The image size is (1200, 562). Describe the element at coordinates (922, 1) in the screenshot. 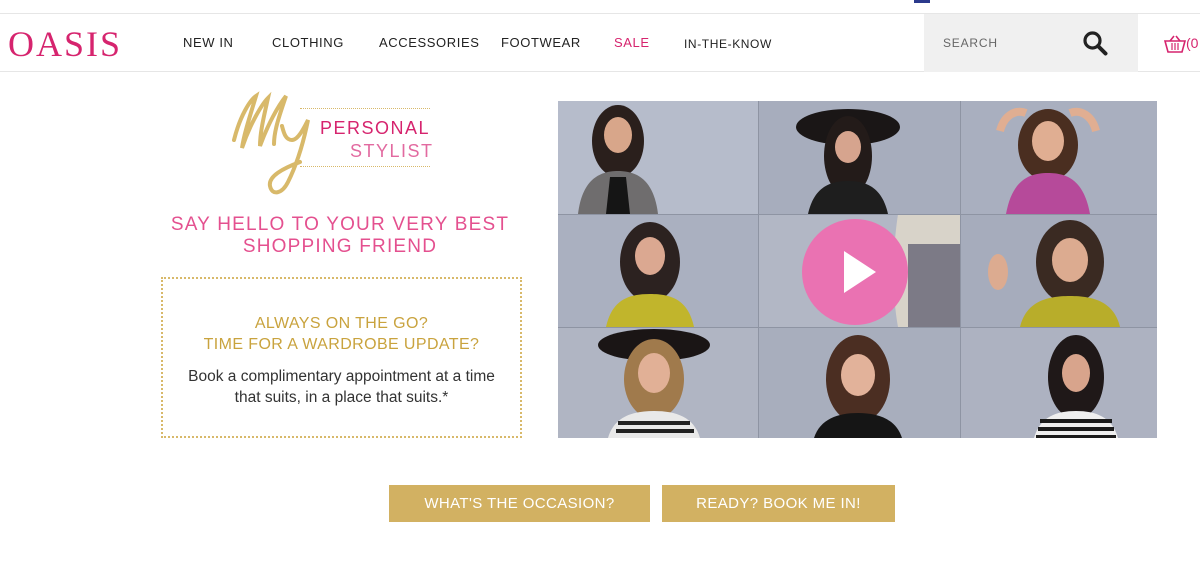

I see `flag-icon` at that location.